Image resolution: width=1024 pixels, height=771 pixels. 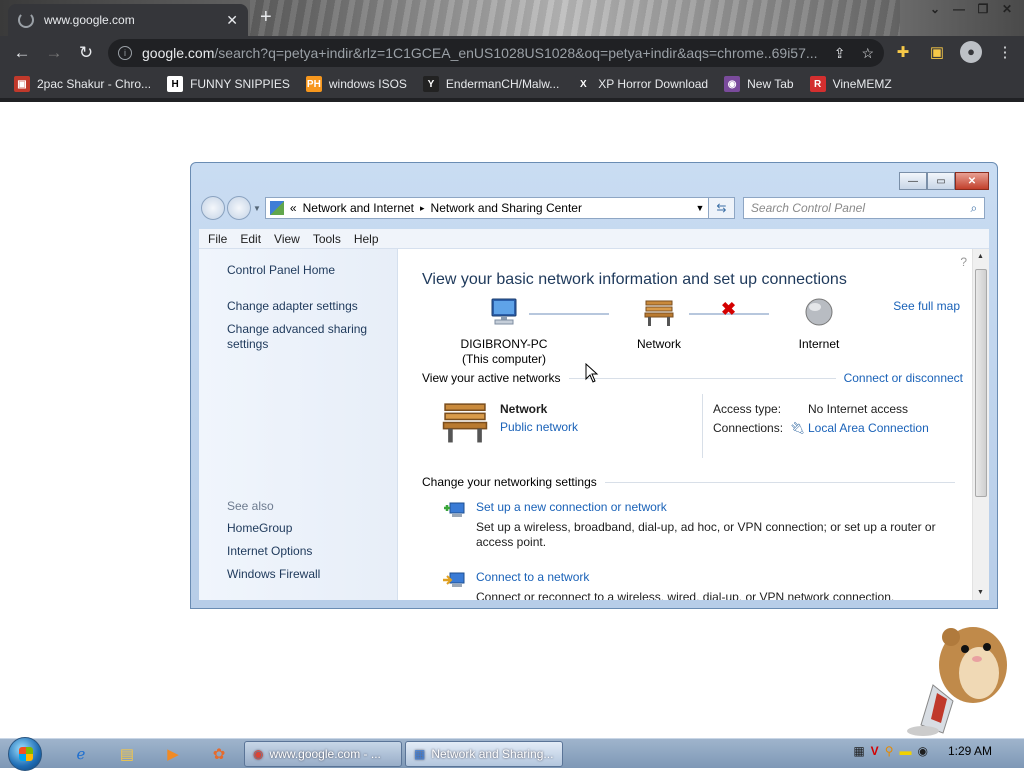 What do you see at coordinates (512, 18) in the screenshot?
I see `tab-strip: www.google.com ✕ + ⌄ — ❐ ✕` at bounding box center [512, 18].